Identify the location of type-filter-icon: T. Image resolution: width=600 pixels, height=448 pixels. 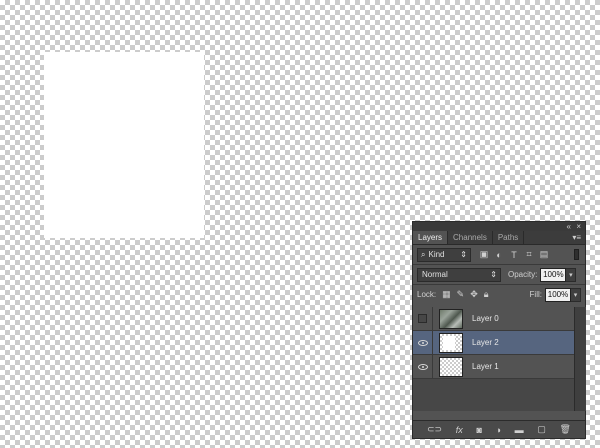
(514, 255).